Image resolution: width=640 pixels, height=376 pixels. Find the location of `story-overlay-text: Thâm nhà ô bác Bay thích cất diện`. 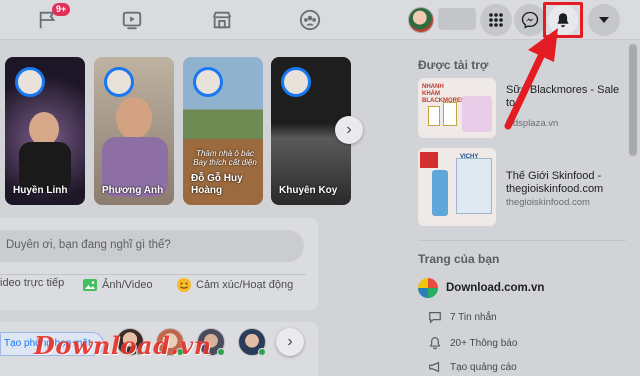

story-overlay-text: Thâm nhà ô bác Bay thích cất diện is located at coordinates (225, 158).